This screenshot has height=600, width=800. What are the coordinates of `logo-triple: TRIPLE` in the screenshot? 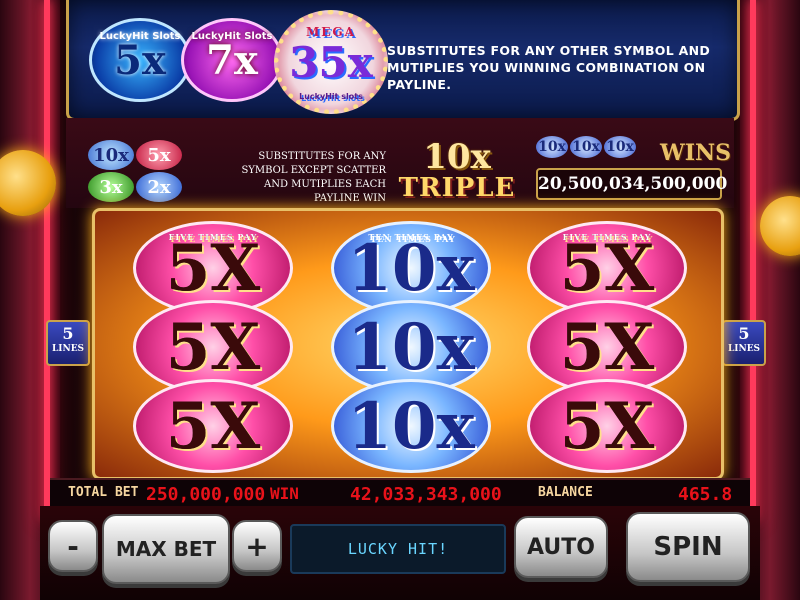 It's located at (457, 188).